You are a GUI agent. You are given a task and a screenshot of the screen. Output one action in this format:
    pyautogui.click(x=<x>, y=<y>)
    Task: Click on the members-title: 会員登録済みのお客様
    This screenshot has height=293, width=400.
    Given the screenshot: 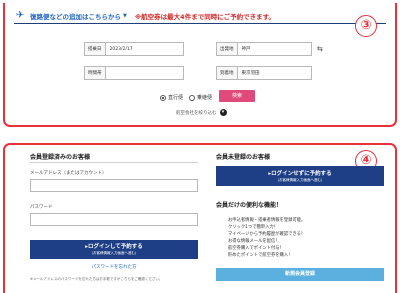 What is the action you would take?
    pyautogui.click(x=60, y=157)
    